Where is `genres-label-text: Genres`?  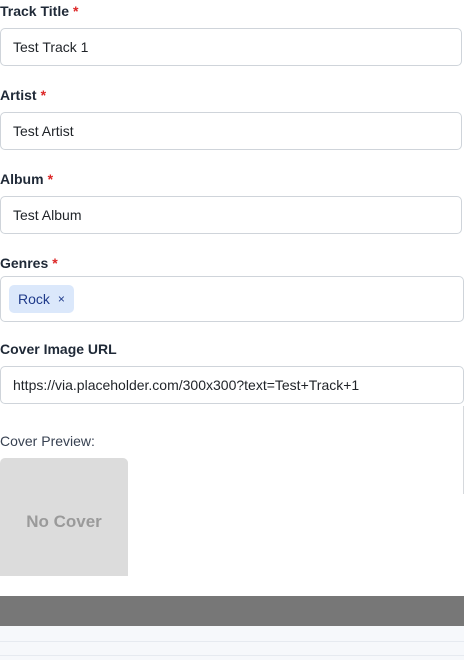 genres-label-text: Genres is located at coordinates (24, 263).